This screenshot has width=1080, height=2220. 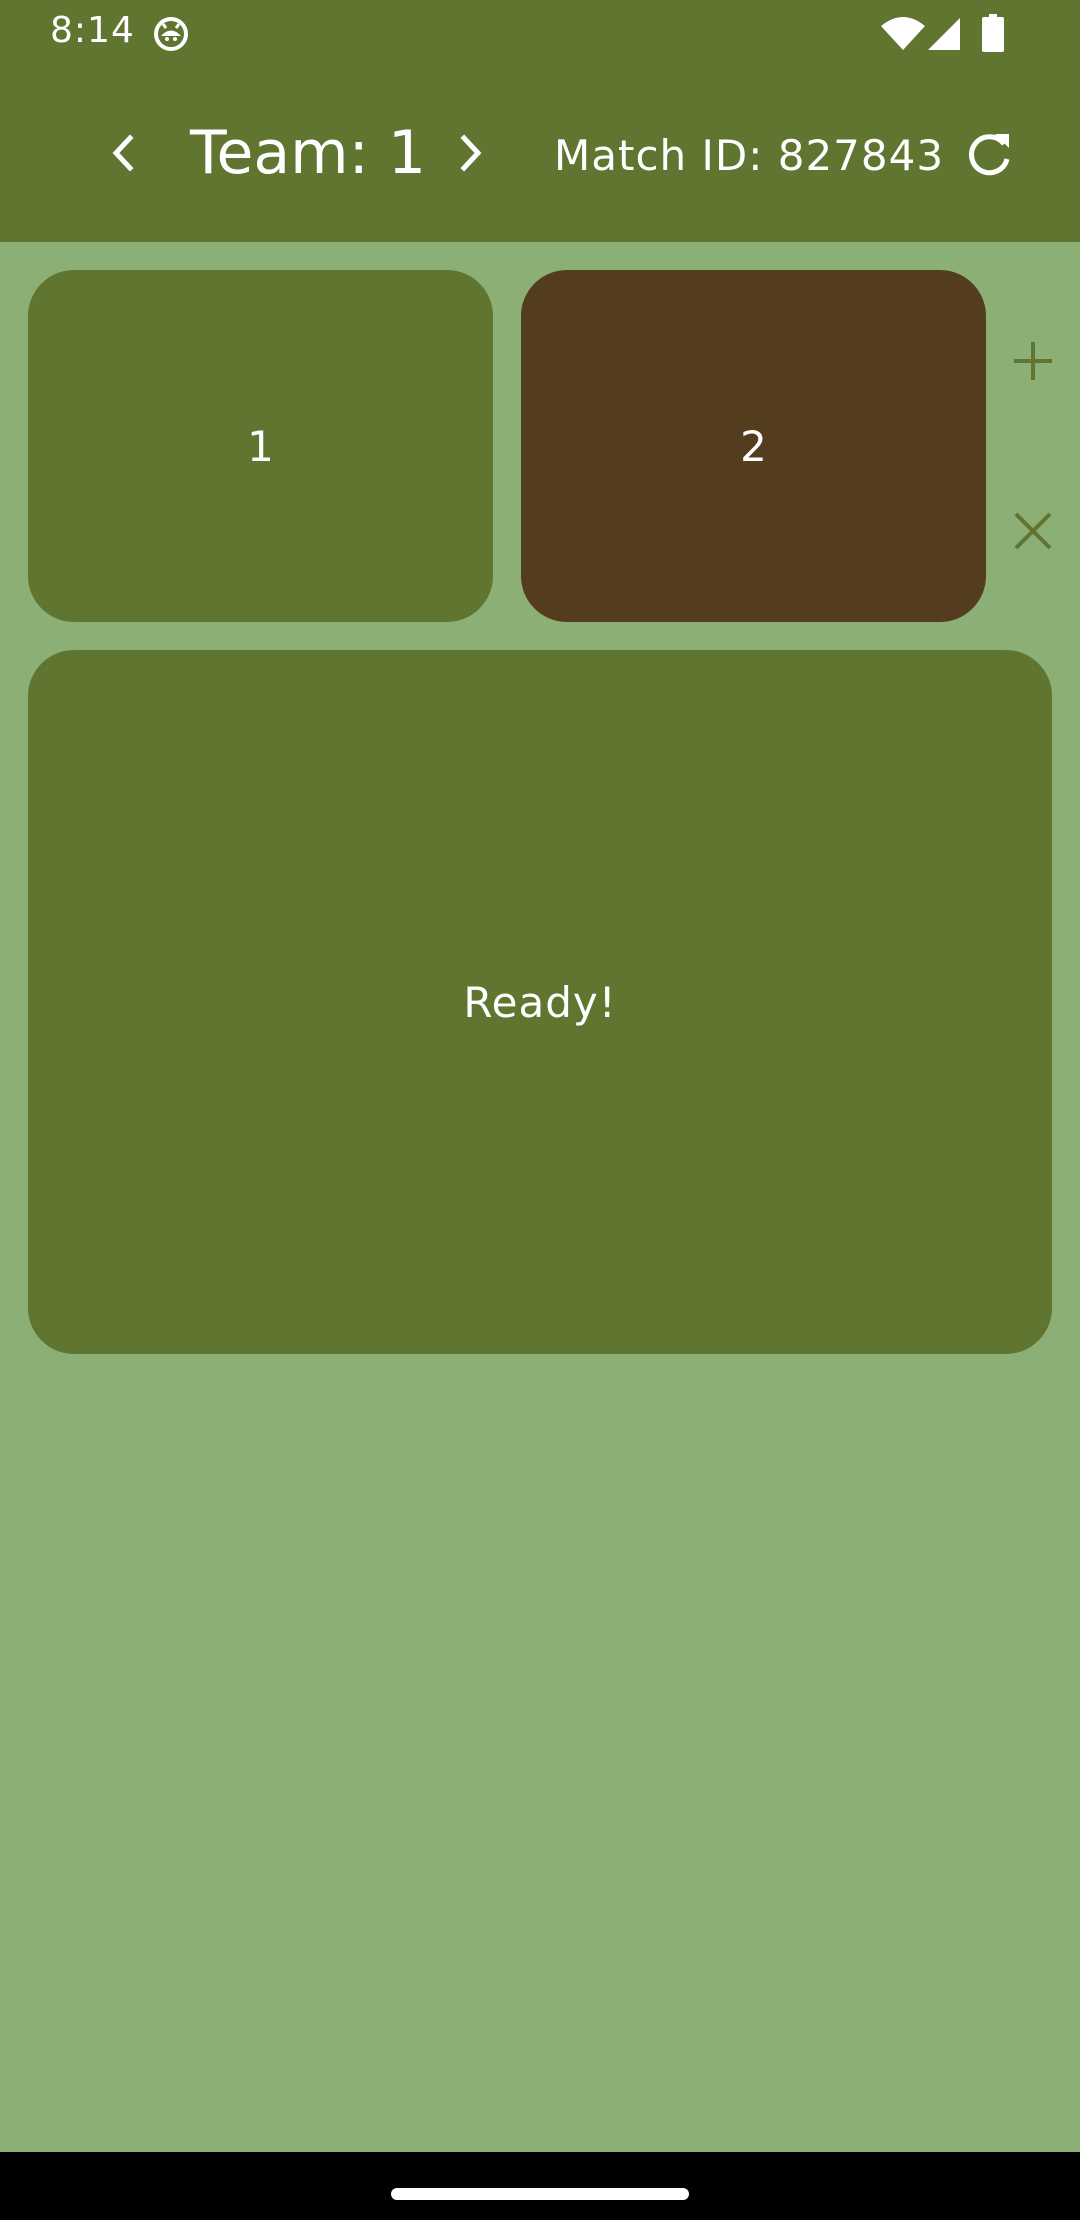 I want to click on close-icon, so click(x=1033, y=531).